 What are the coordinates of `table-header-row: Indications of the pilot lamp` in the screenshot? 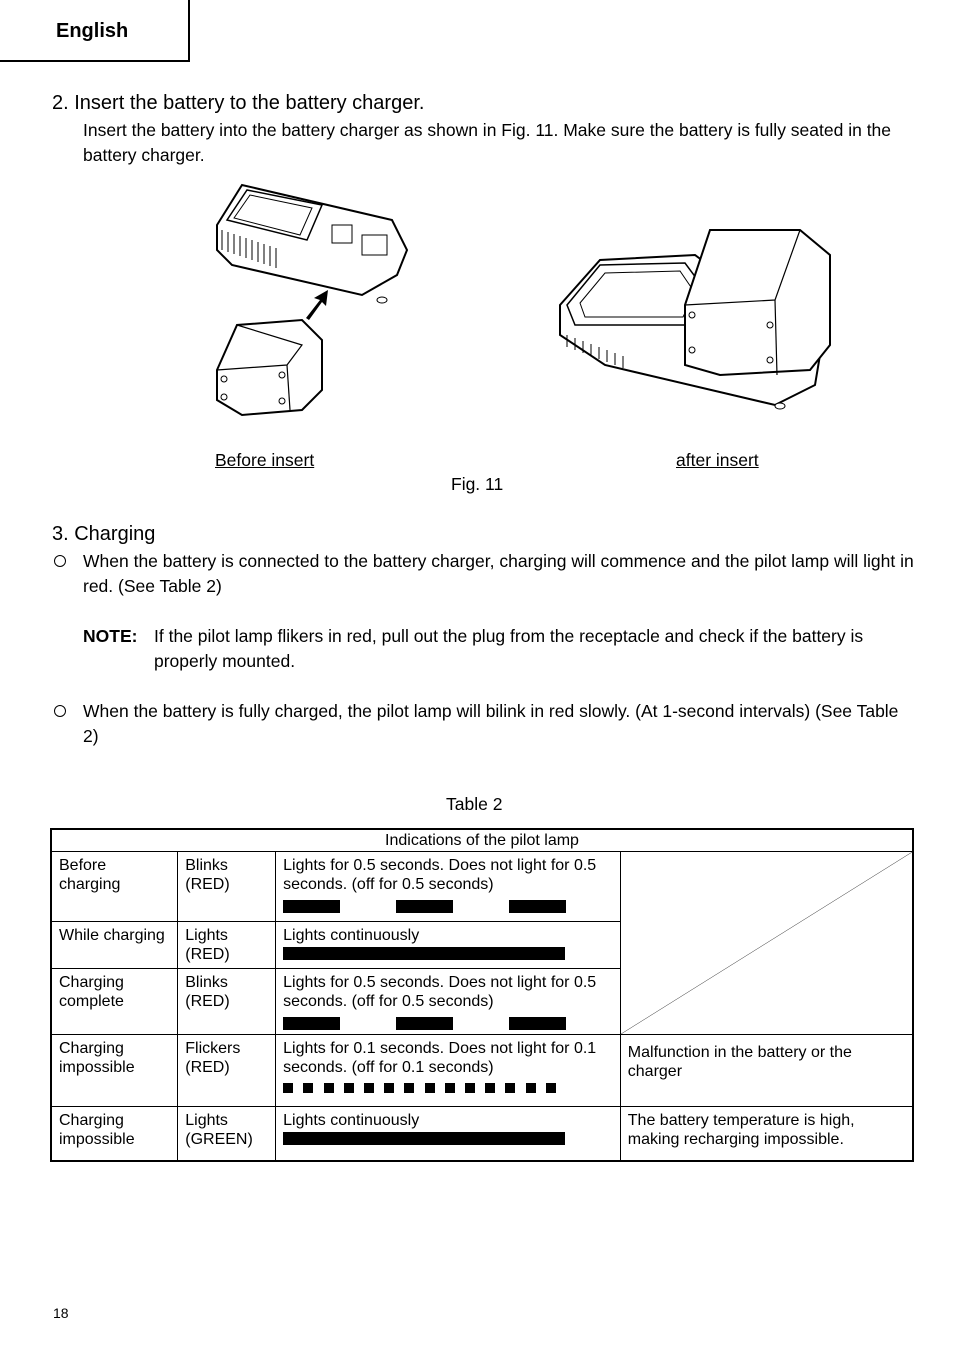 It's located at (482, 840).